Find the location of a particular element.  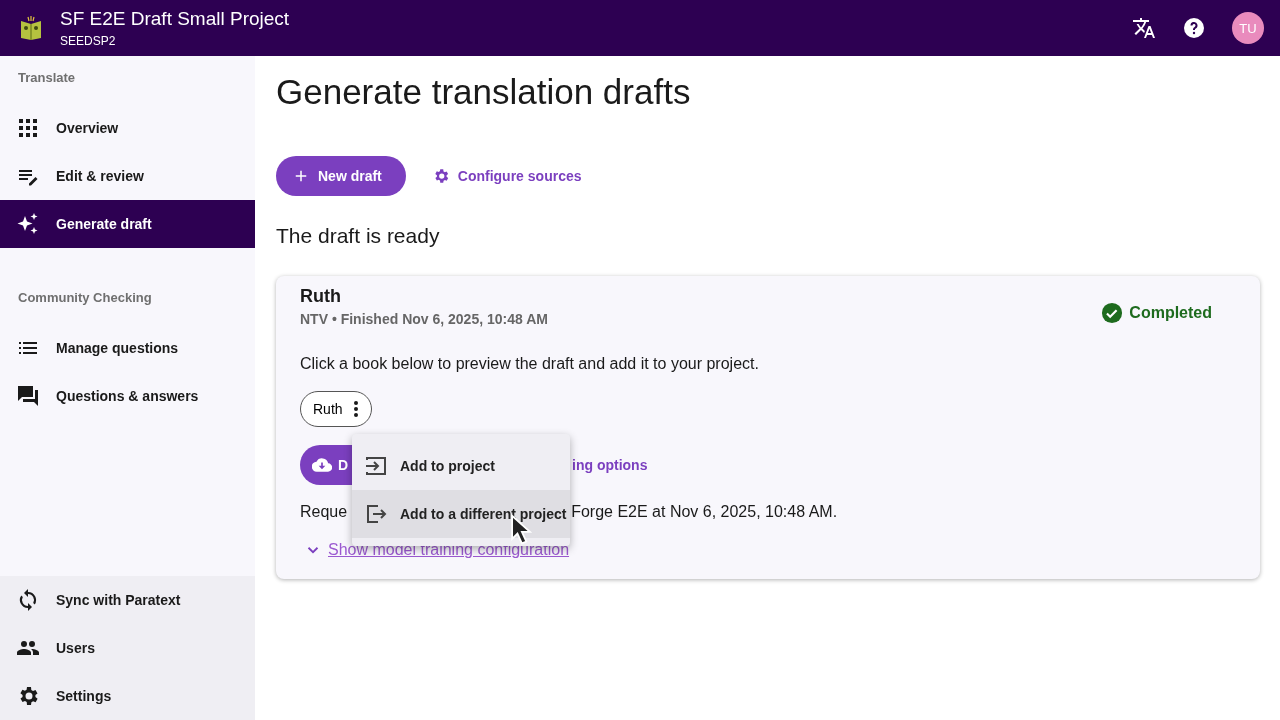

project-code: SEEDSP2 is located at coordinates (88, 41).